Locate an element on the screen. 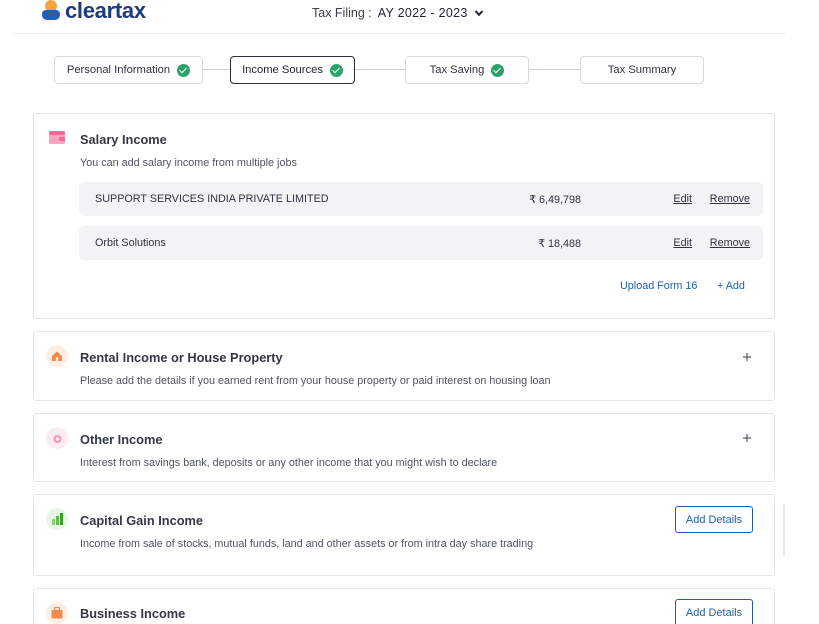 This screenshot has height=624, width=819. logo-text: cleartax is located at coordinates (105, 11).